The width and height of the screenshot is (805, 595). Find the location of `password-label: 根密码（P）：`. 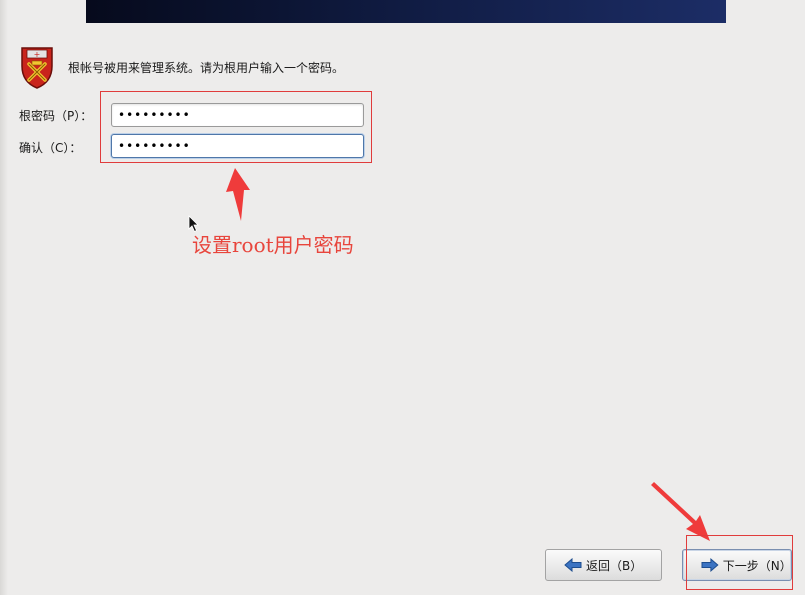

password-label: 根密码（P）： is located at coordinates (56, 116).